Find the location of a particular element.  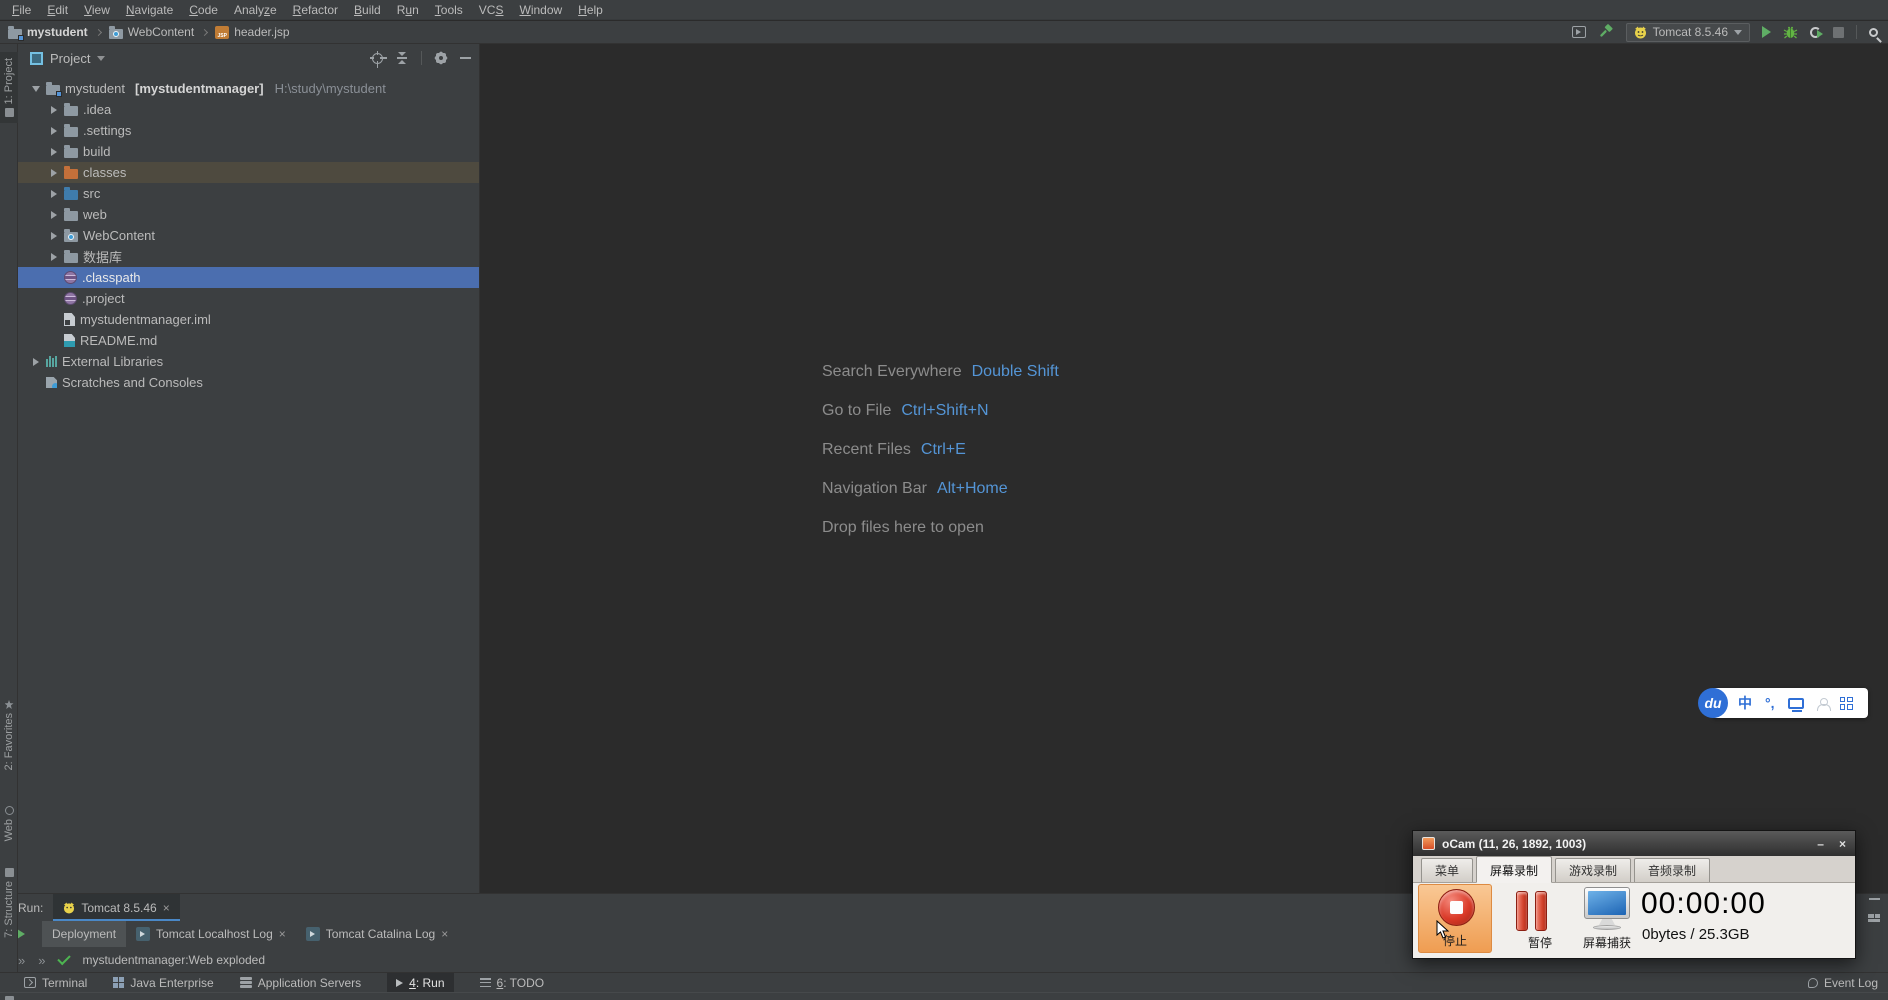

shortcut-label: Search Everywhere is located at coordinates (892, 371).